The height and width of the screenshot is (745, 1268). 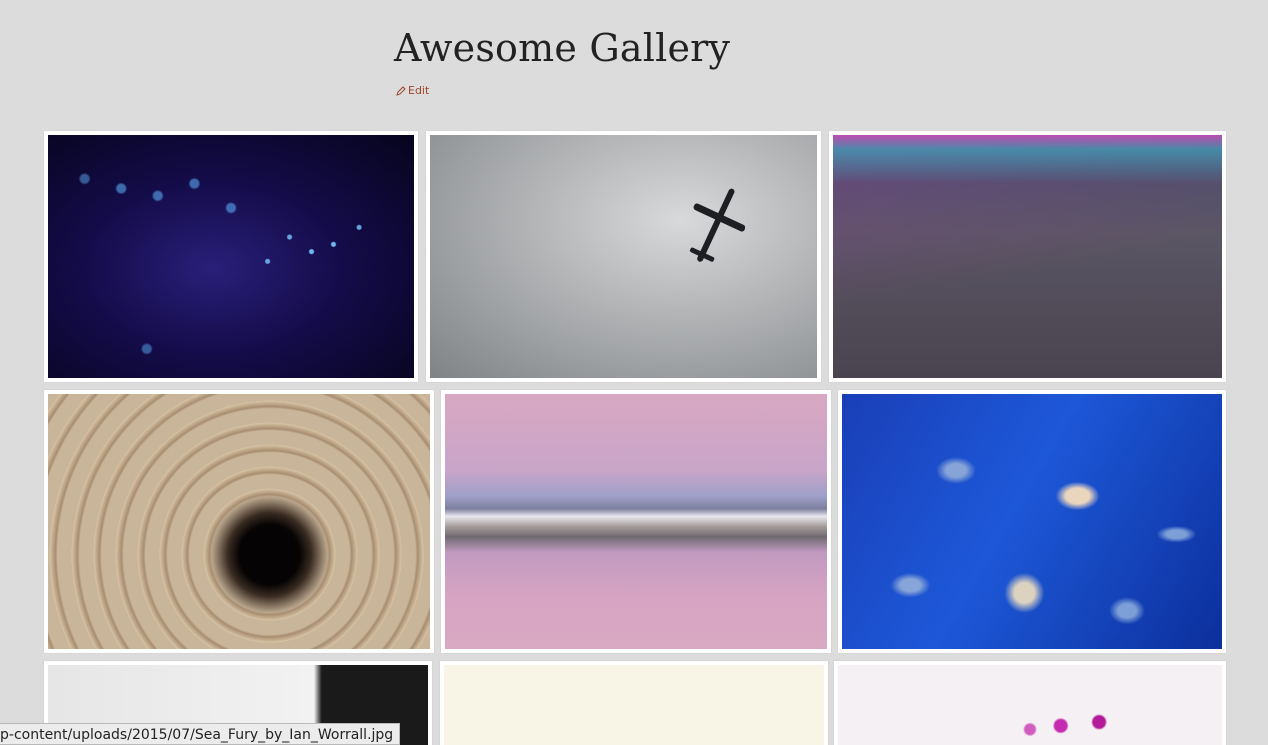 I want to click on gallery-item-pavement, so click(x=1027, y=256).